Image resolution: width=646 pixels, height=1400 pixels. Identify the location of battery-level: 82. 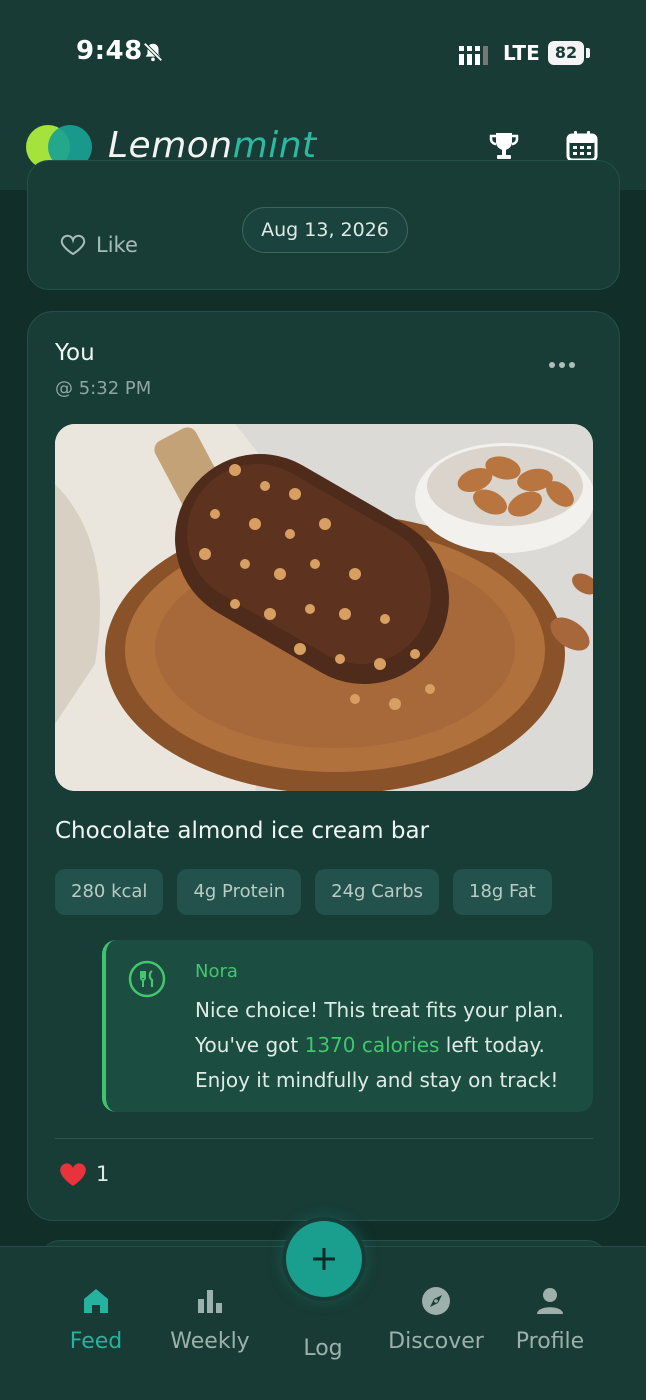
(566, 53).